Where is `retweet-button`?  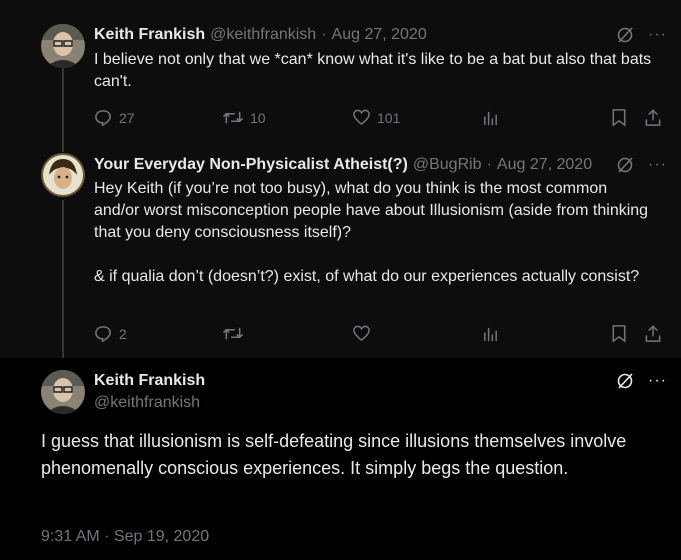 retweet-button is located at coordinates (233, 333).